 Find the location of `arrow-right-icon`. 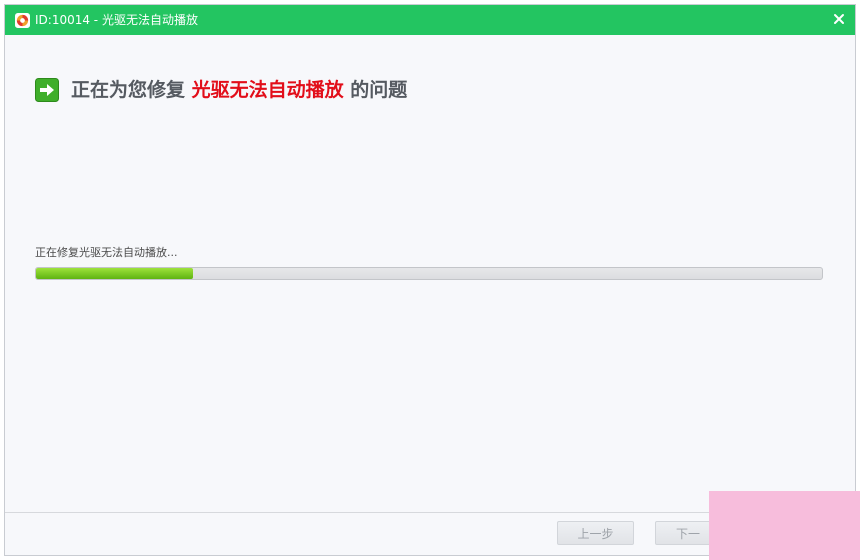

arrow-right-icon is located at coordinates (47, 90).